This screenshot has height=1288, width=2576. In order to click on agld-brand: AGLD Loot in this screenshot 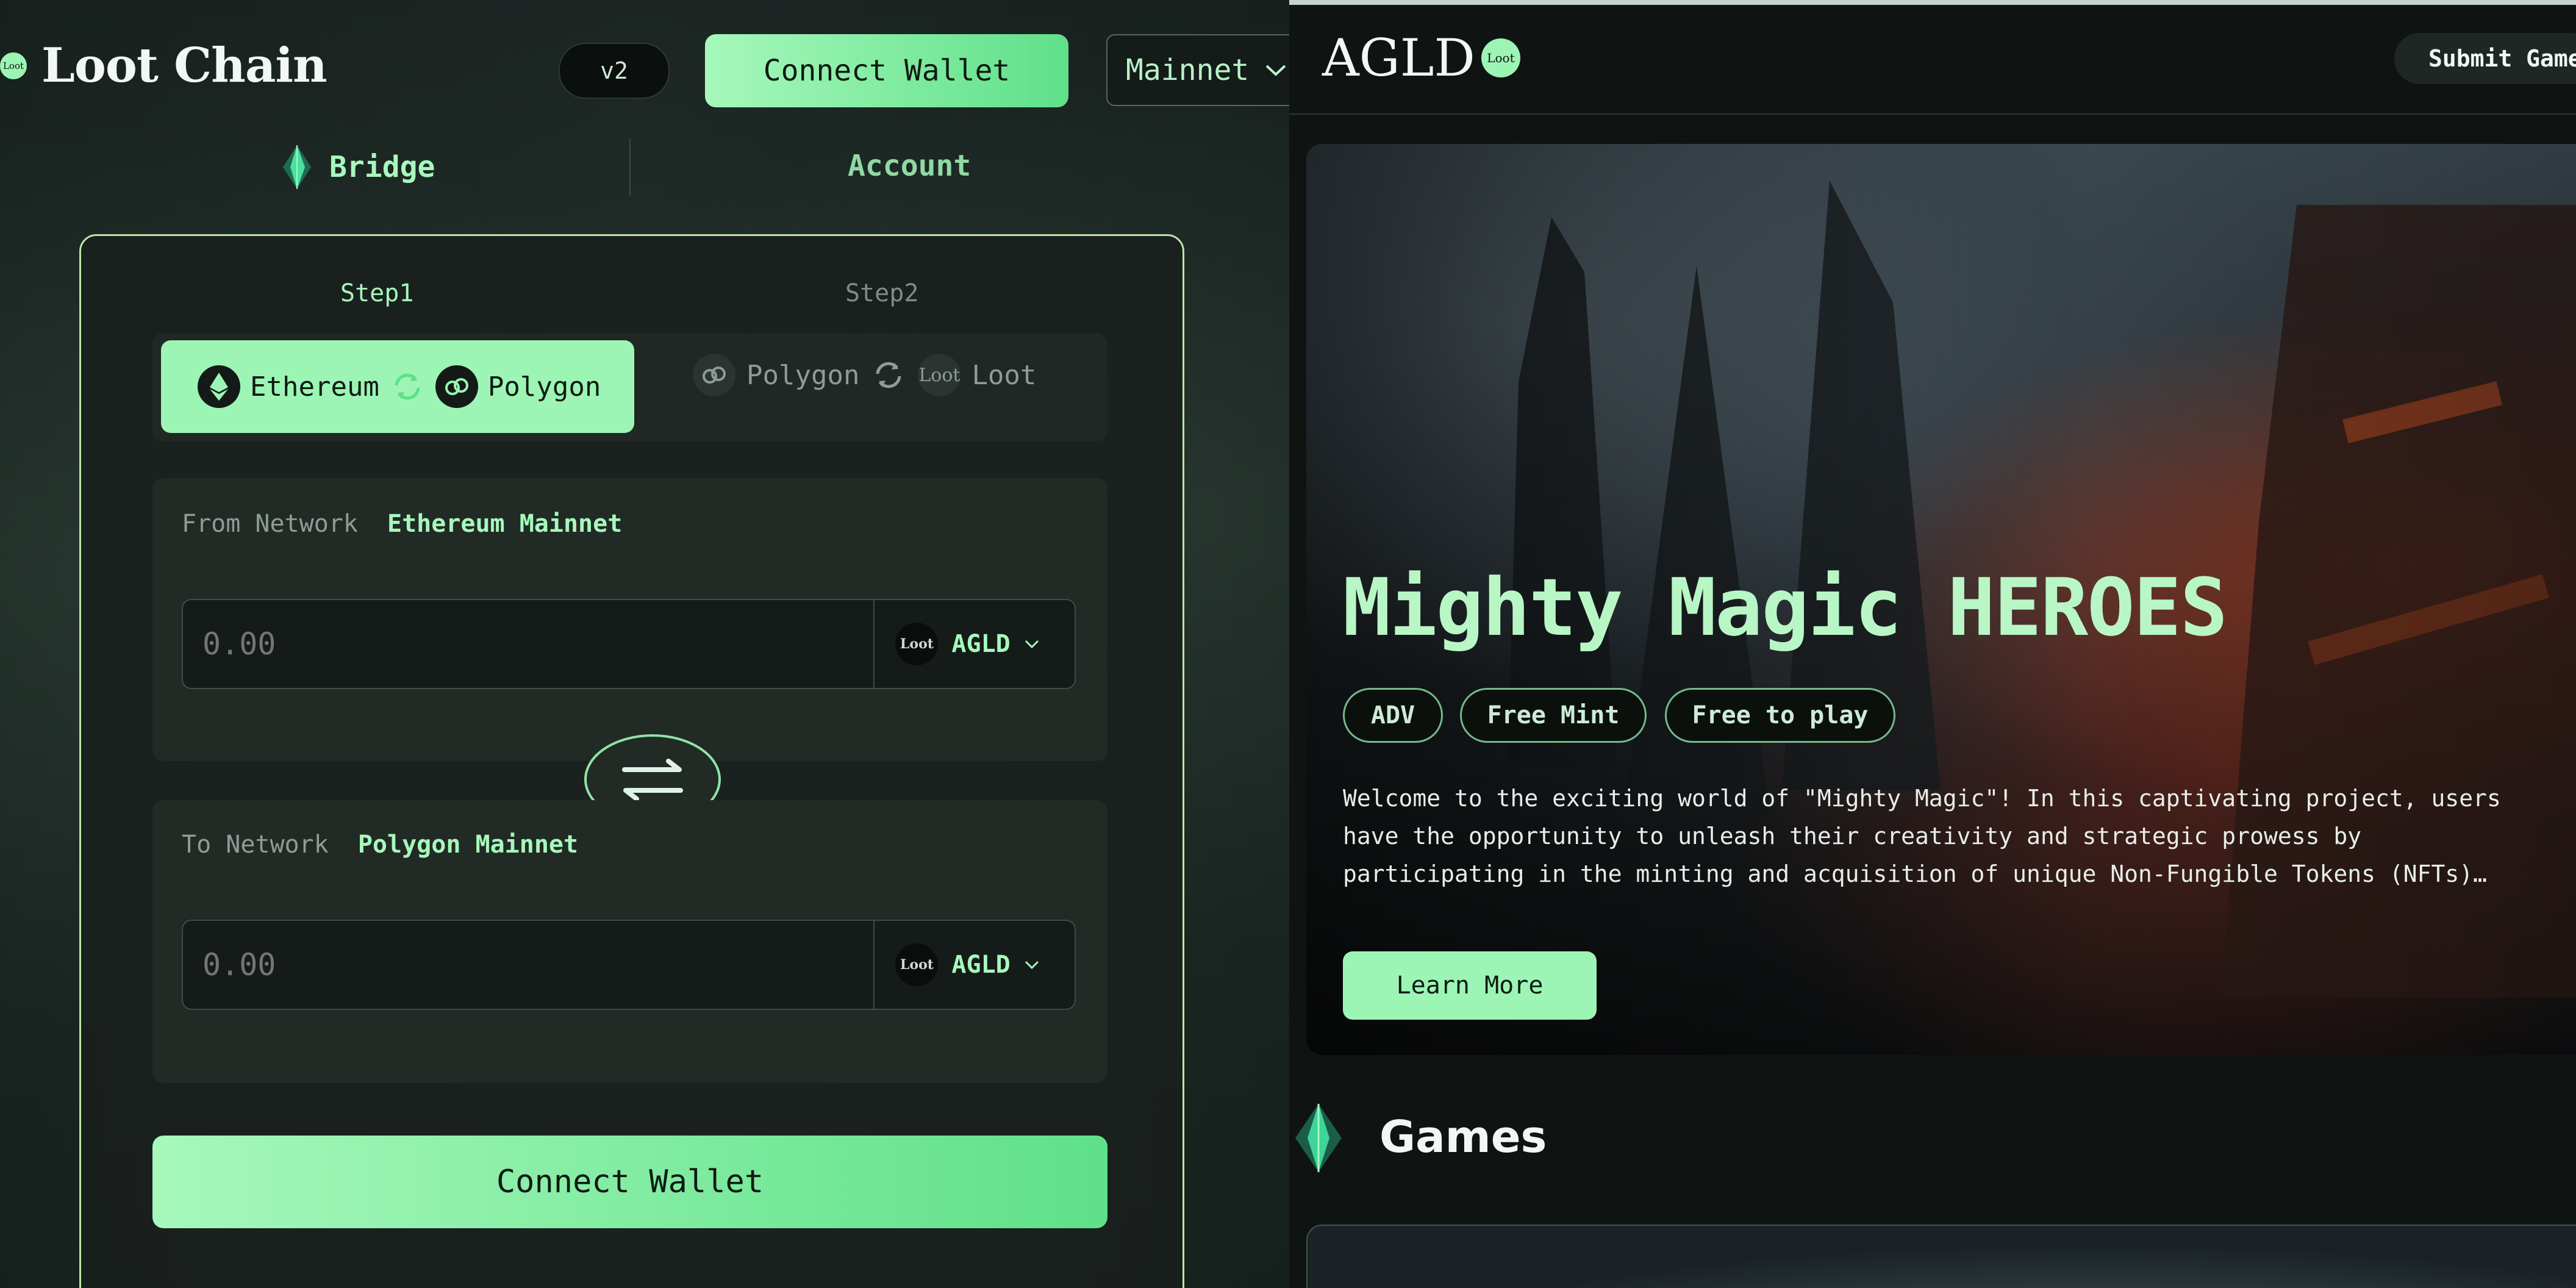, I will do `click(1421, 58)`.